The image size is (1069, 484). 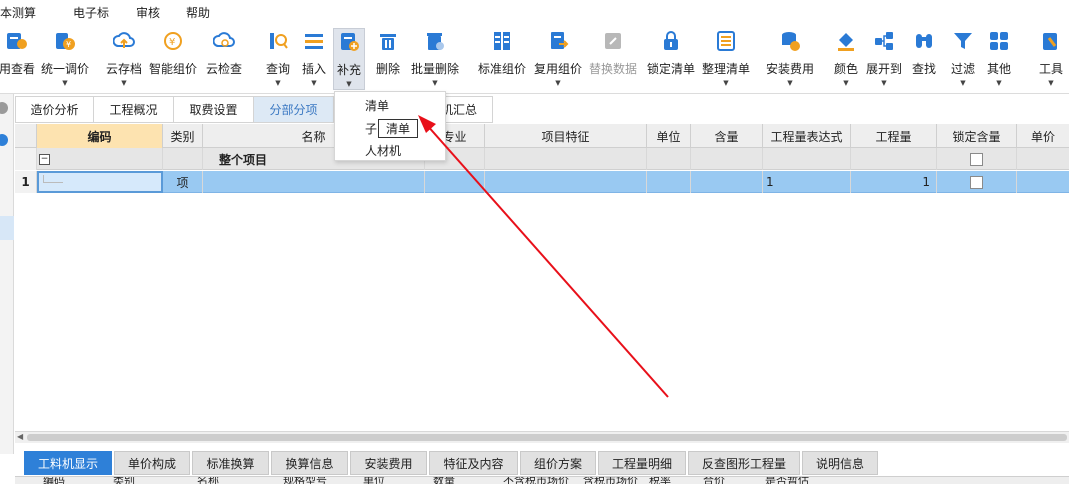 I want to click on standard-price-button: 标准组价, so click(x=502, y=59).